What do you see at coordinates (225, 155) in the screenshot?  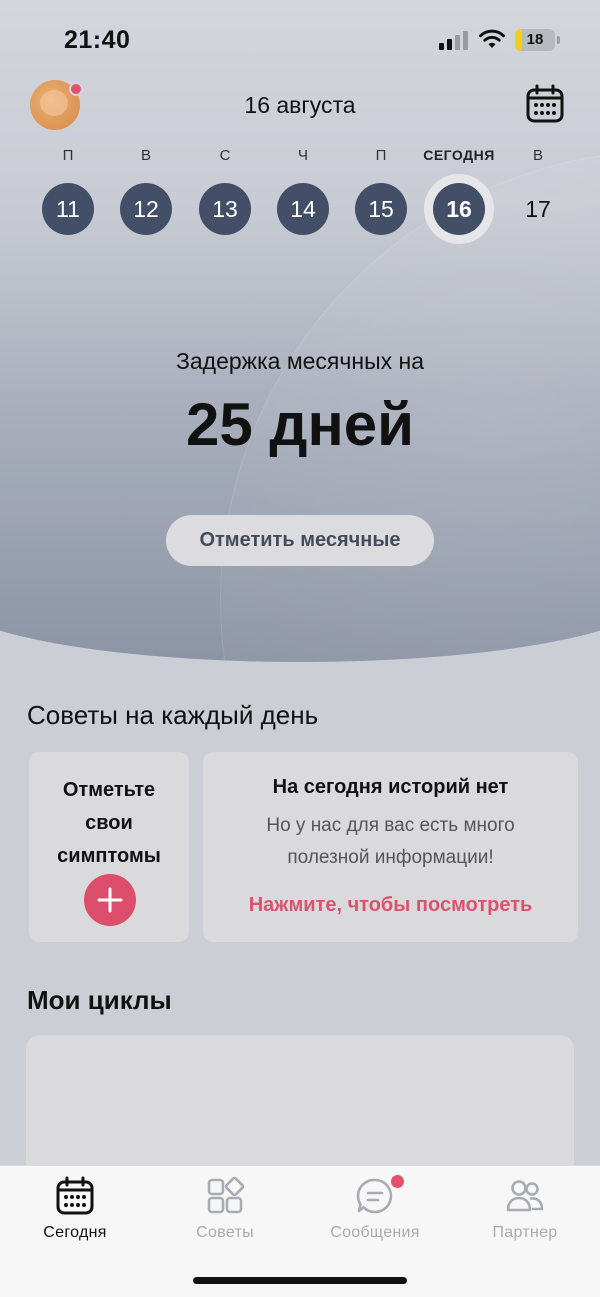 I see `day-label: С` at bounding box center [225, 155].